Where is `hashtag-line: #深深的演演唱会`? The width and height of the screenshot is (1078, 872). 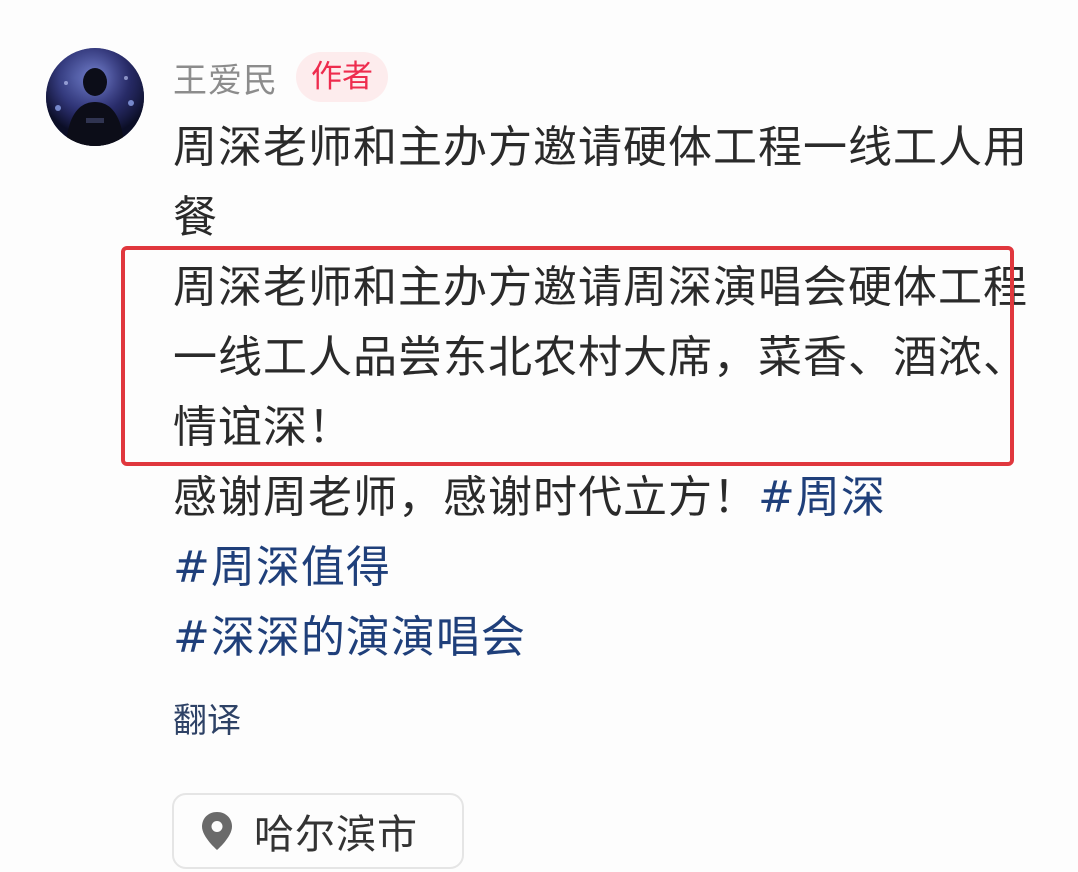
hashtag-line: #深深的演演唱会 is located at coordinates (603, 638).